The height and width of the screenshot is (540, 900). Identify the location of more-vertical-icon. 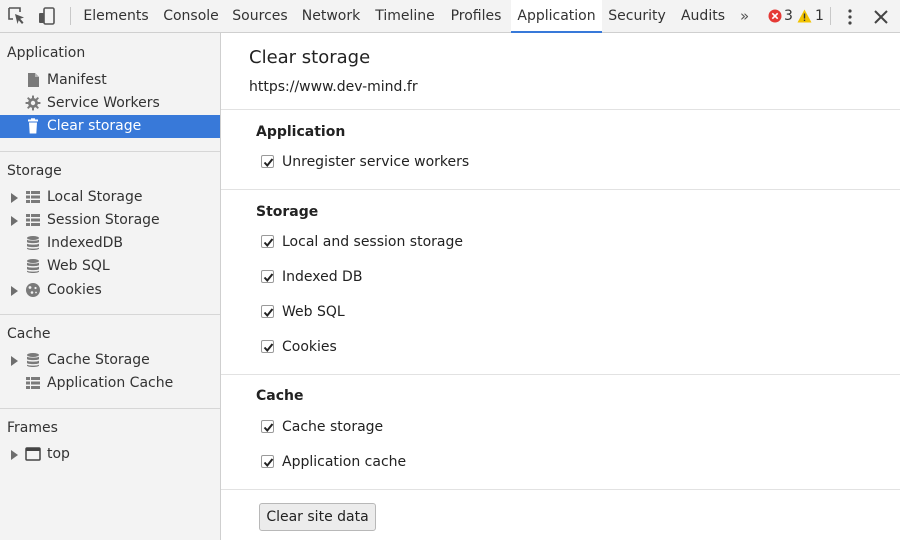
(850, 17).